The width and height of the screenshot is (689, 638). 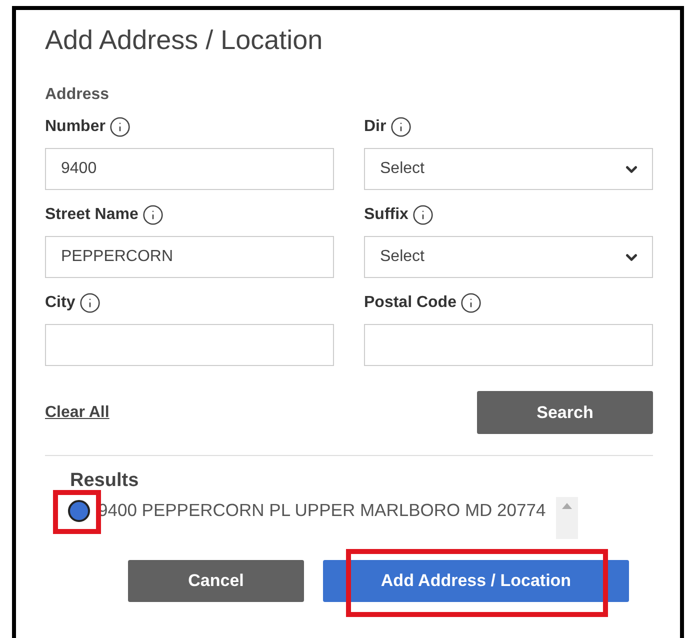 I want to click on field-label: Dir, so click(x=375, y=127).